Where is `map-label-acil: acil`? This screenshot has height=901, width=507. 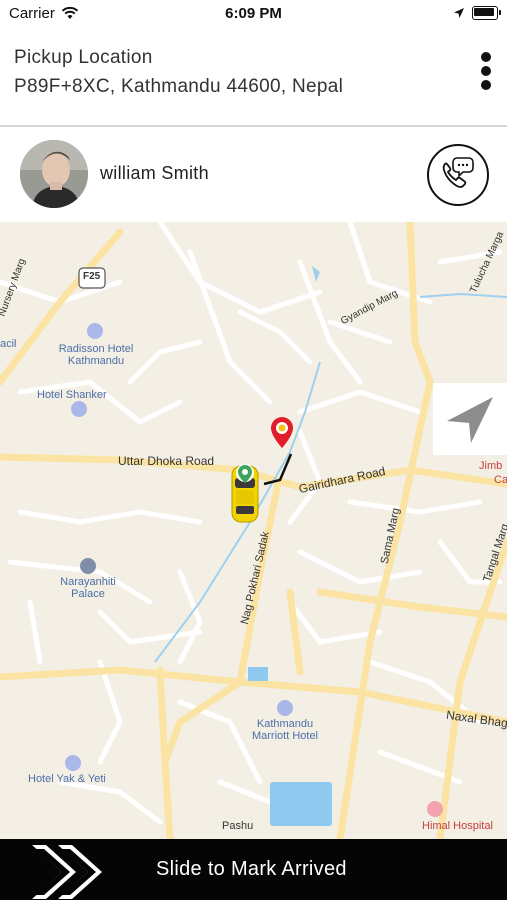
map-label-acil: acil is located at coordinates (8, 344).